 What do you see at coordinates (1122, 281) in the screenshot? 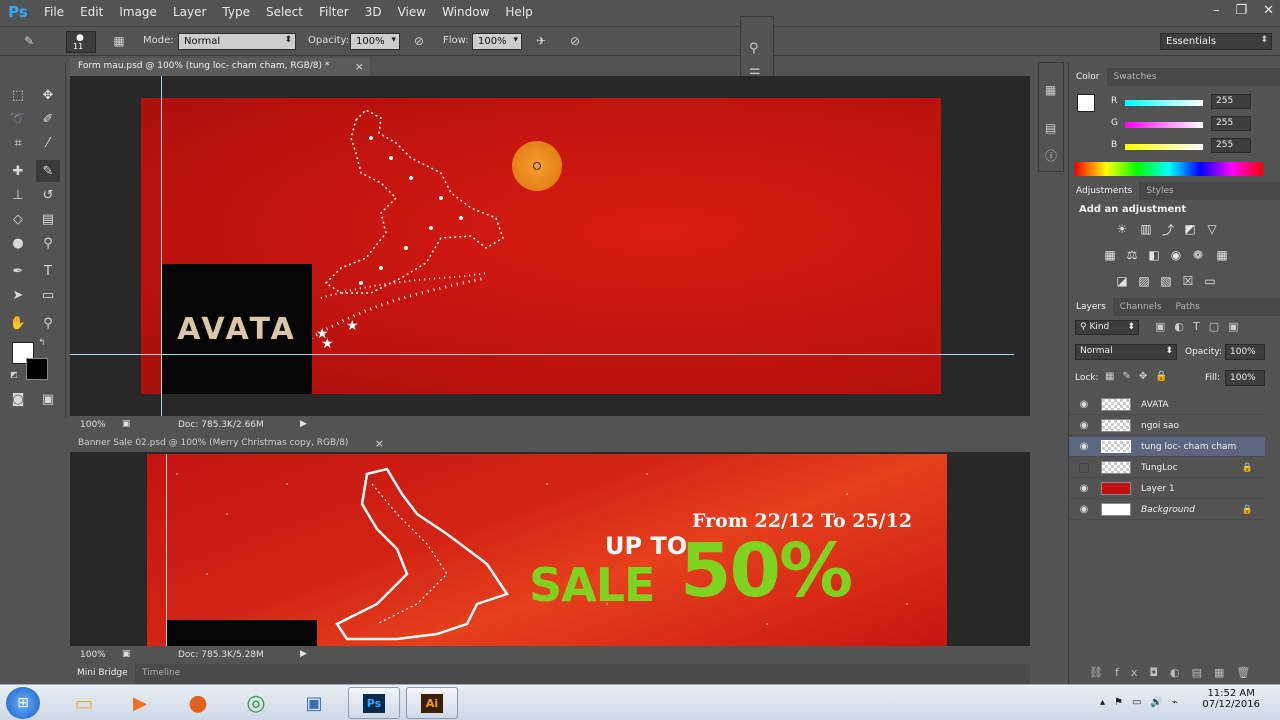
I see `invert-icon: ◪` at bounding box center [1122, 281].